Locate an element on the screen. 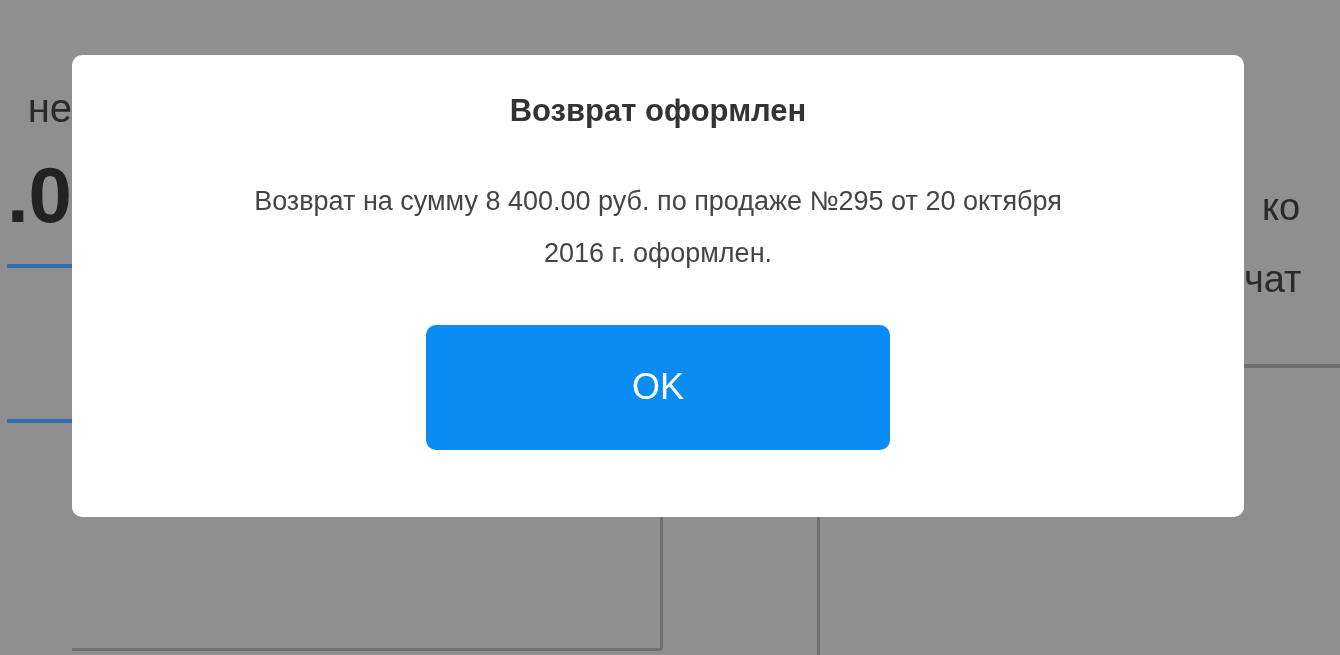  dialog-title: Возврат оформлен is located at coordinates (658, 111).